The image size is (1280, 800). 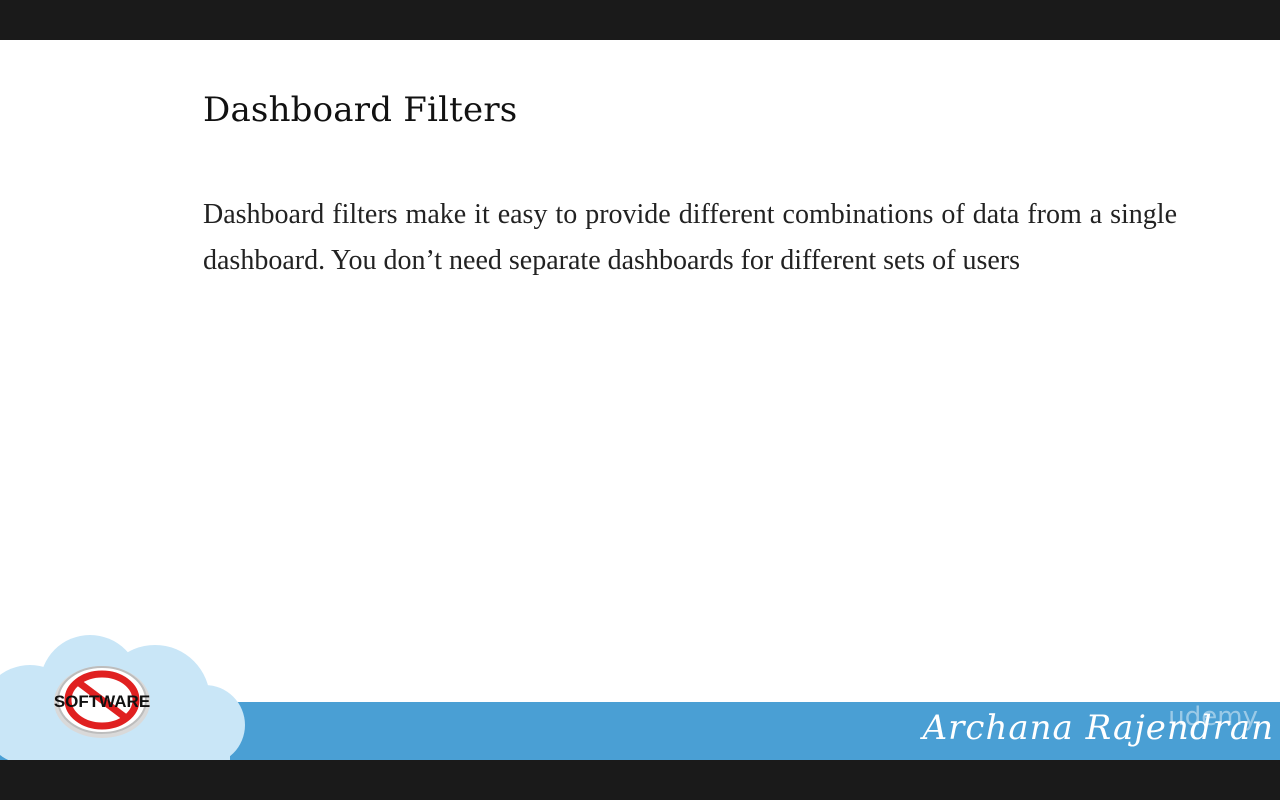 What do you see at coordinates (360, 110) in the screenshot?
I see `slide-title: Dashboard Filters` at bounding box center [360, 110].